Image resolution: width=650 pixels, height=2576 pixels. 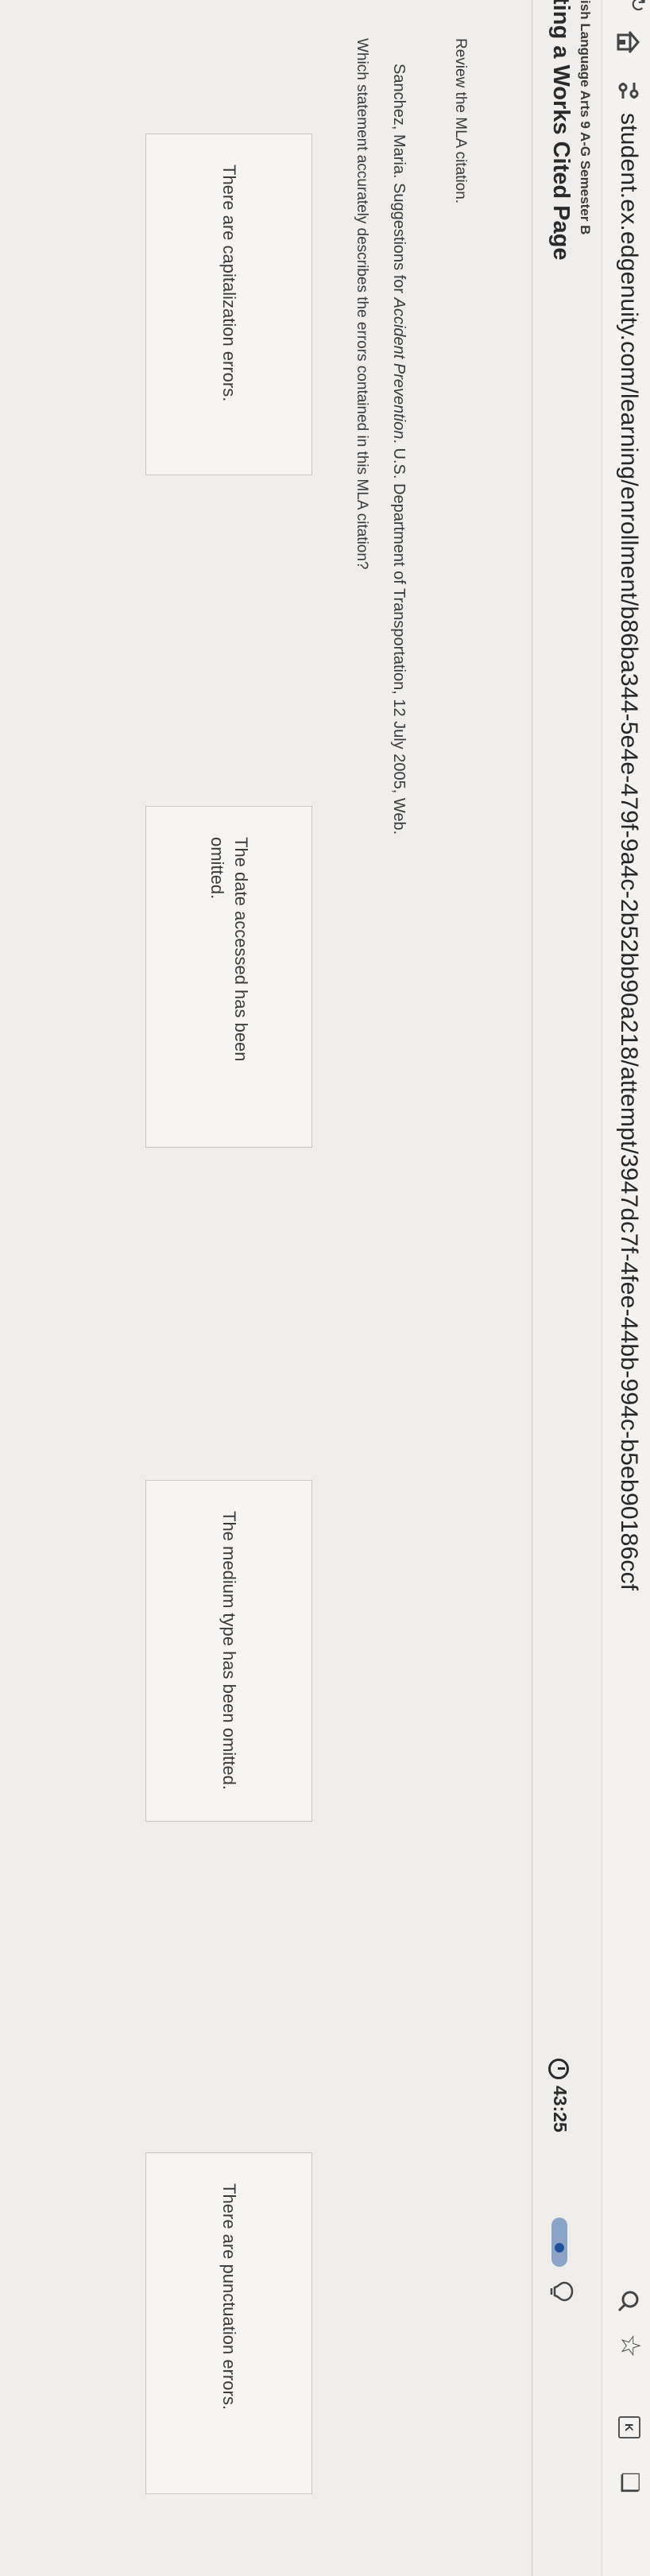 I want to click on answer-label: The date accessed has been omitted., so click(x=229, y=949).